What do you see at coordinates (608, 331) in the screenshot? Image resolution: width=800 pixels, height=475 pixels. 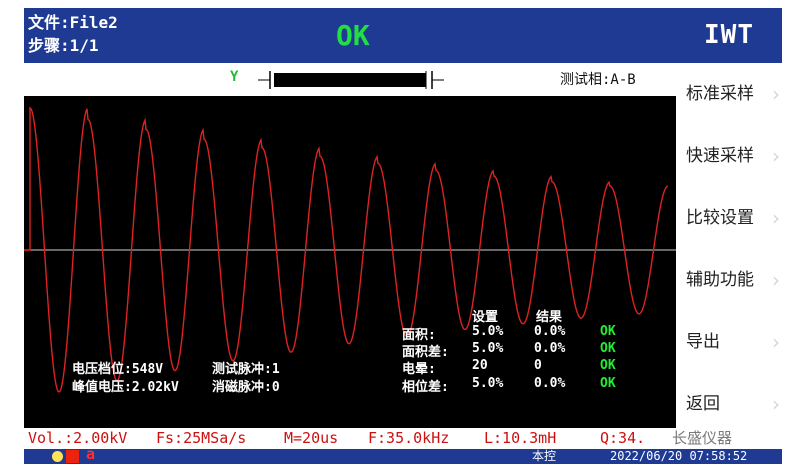 I see `row-area-status: OK` at bounding box center [608, 331].